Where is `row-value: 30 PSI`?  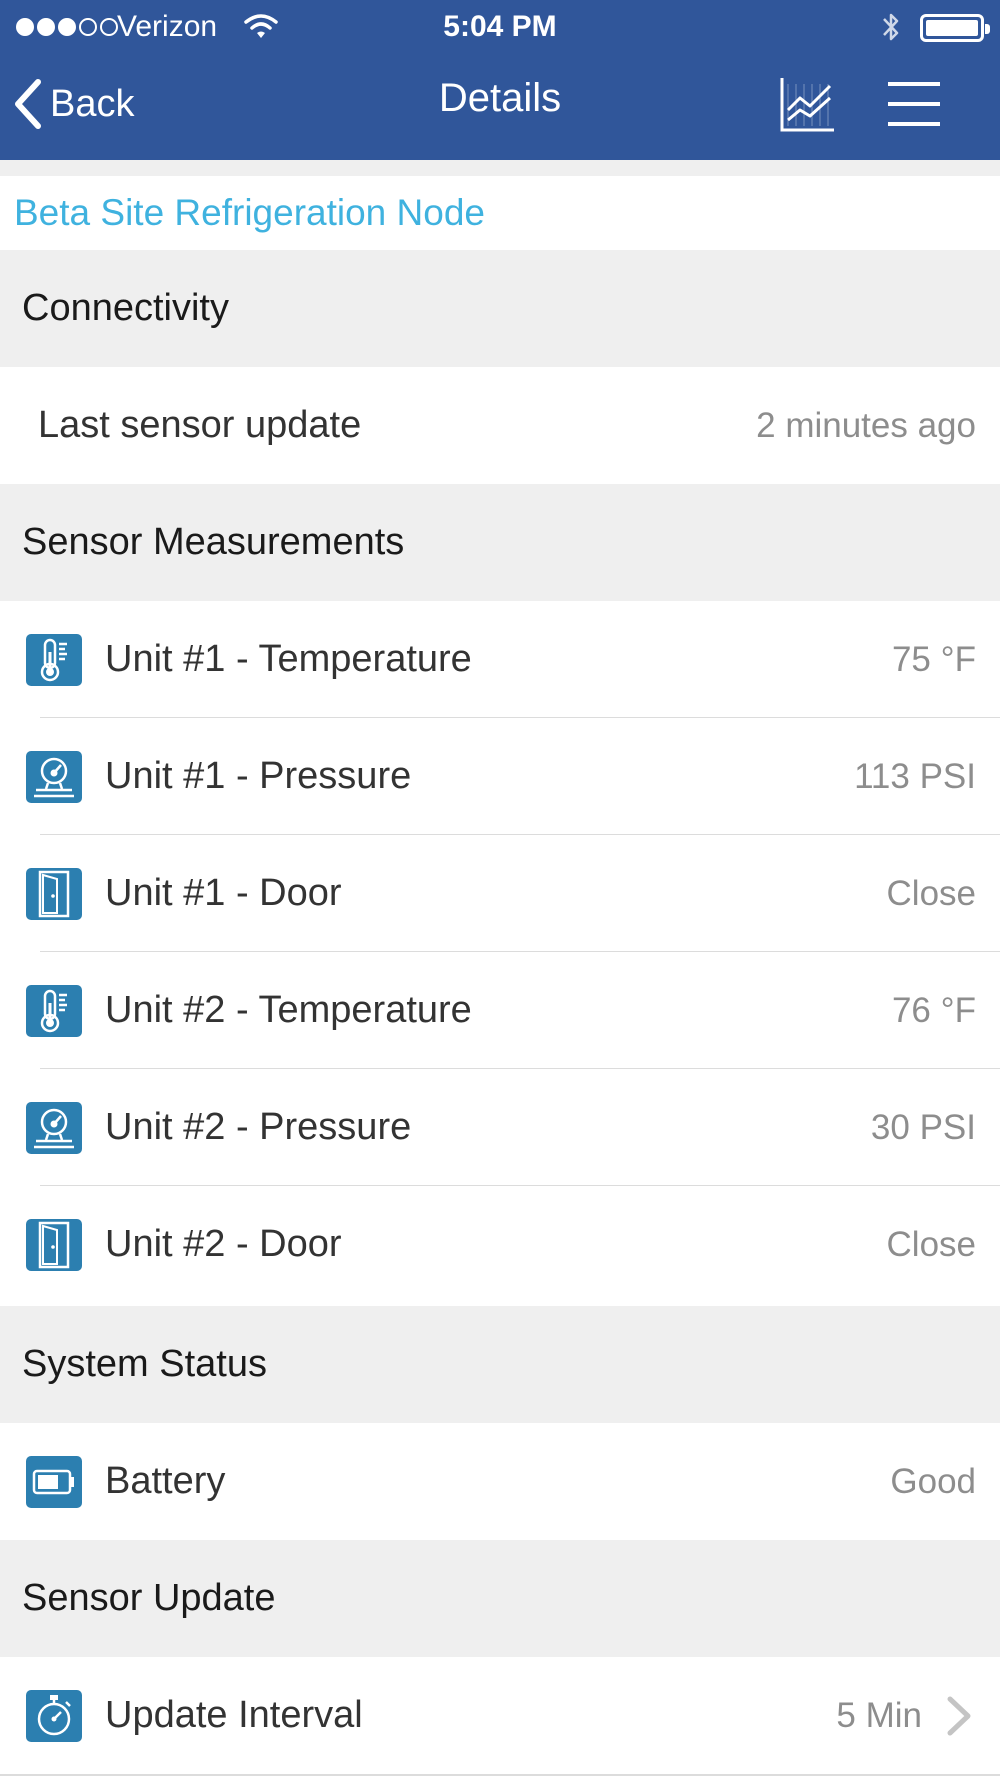 row-value: 30 PSI is located at coordinates (923, 1127).